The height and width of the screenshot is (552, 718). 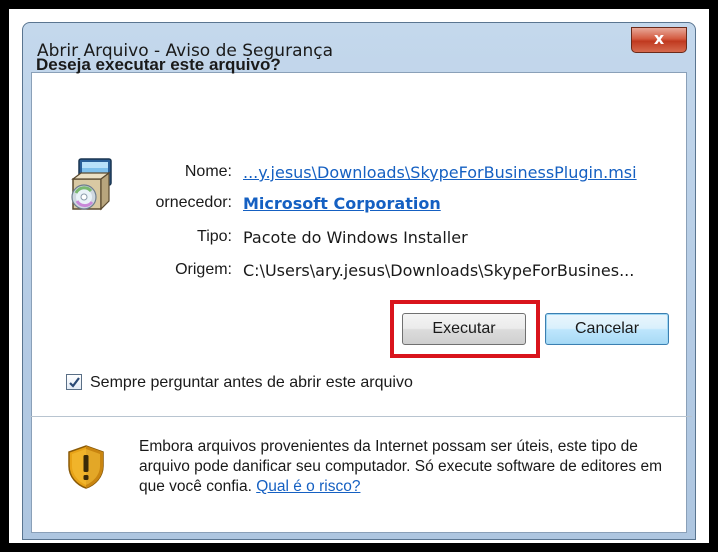 I want to click on name-label: Nome:, so click(x=208, y=171).